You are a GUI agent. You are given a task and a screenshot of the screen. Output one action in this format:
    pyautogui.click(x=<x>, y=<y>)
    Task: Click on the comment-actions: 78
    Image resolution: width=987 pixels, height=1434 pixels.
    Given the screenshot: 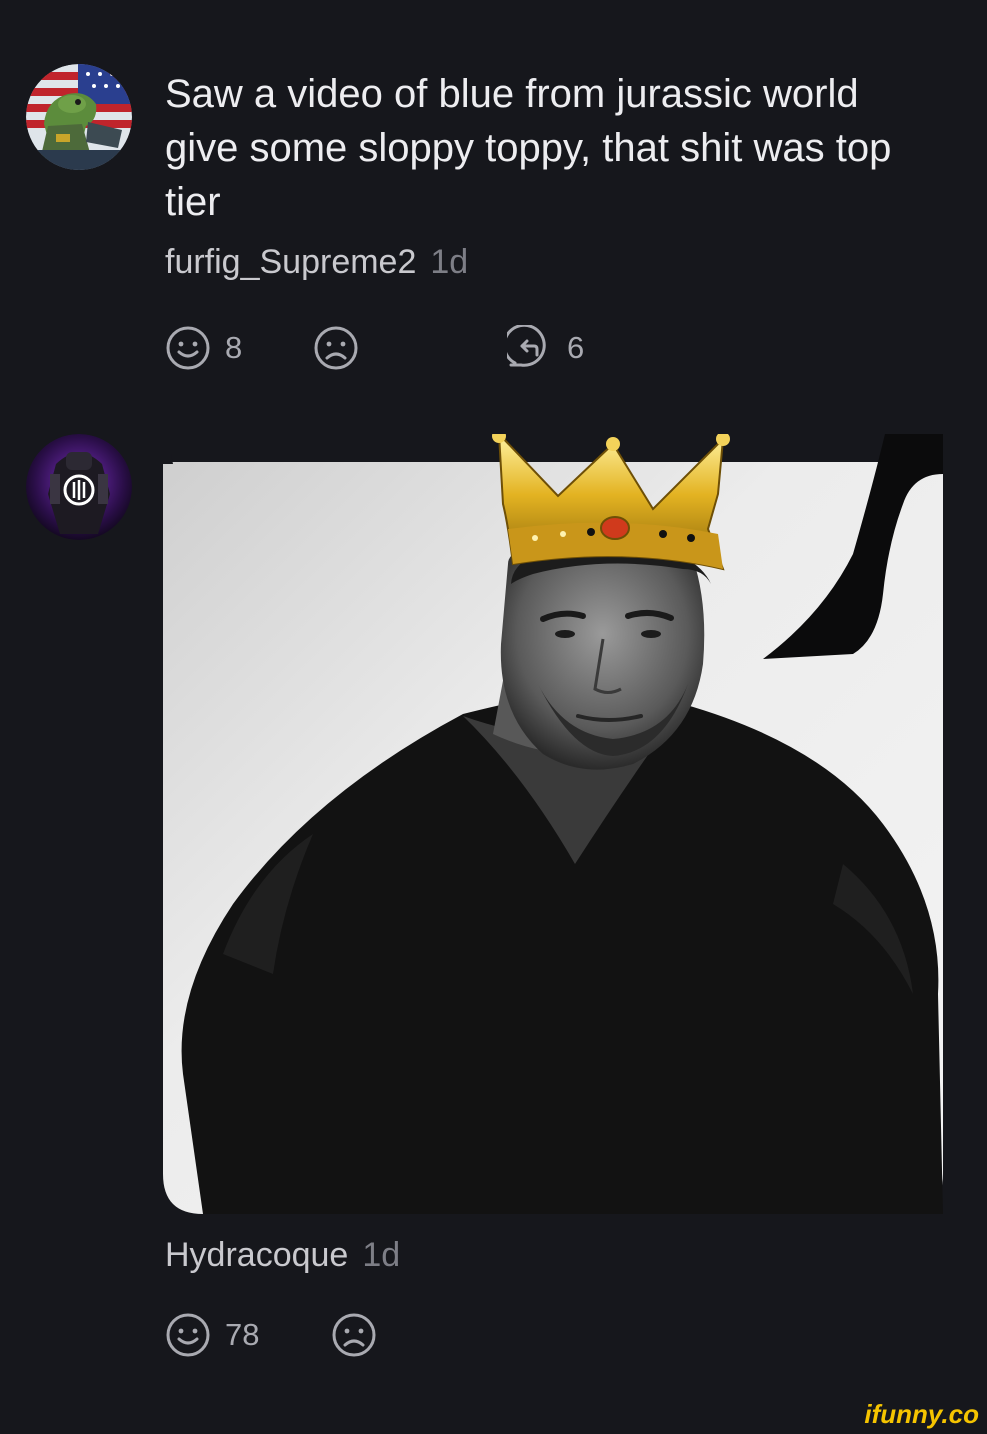 What is the action you would take?
    pyautogui.click(x=295, y=1336)
    